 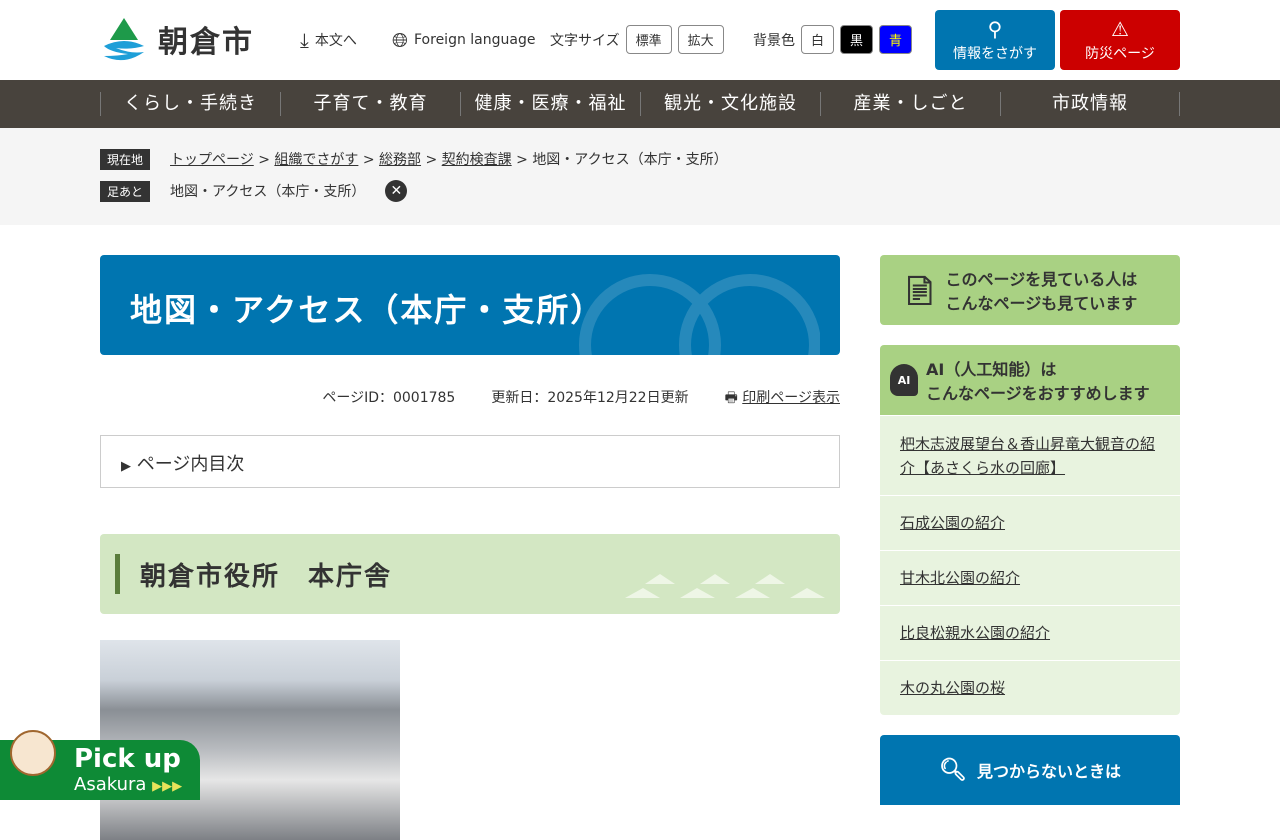 I want to click on bg-white-button: 白, so click(x=818, y=39).